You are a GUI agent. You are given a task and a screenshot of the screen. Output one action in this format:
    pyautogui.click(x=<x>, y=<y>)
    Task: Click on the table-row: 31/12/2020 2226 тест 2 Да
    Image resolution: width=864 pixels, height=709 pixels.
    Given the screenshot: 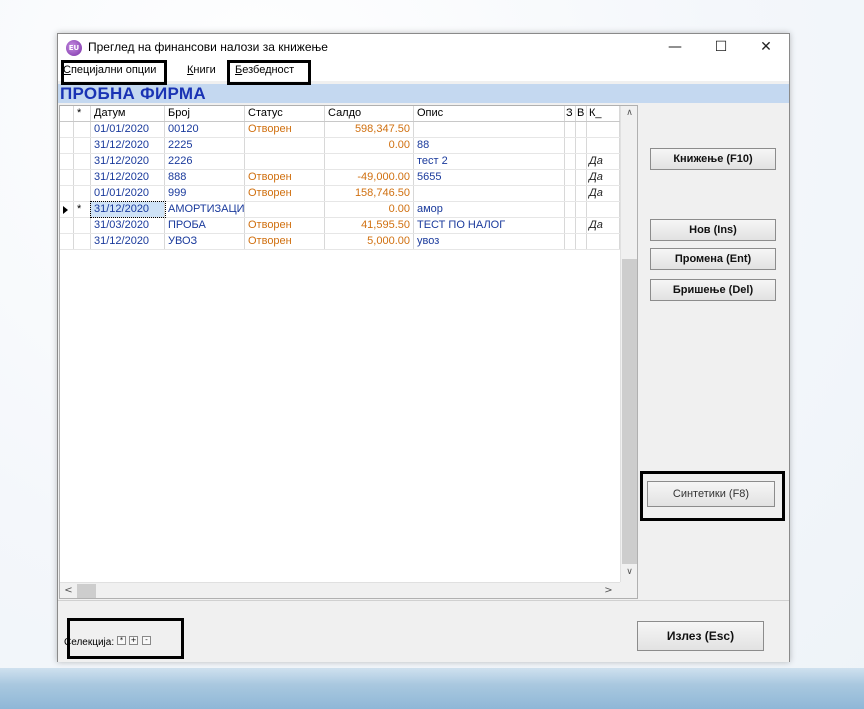 What is the action you would take?
    pyautogui.click(x=340, y=162)
    